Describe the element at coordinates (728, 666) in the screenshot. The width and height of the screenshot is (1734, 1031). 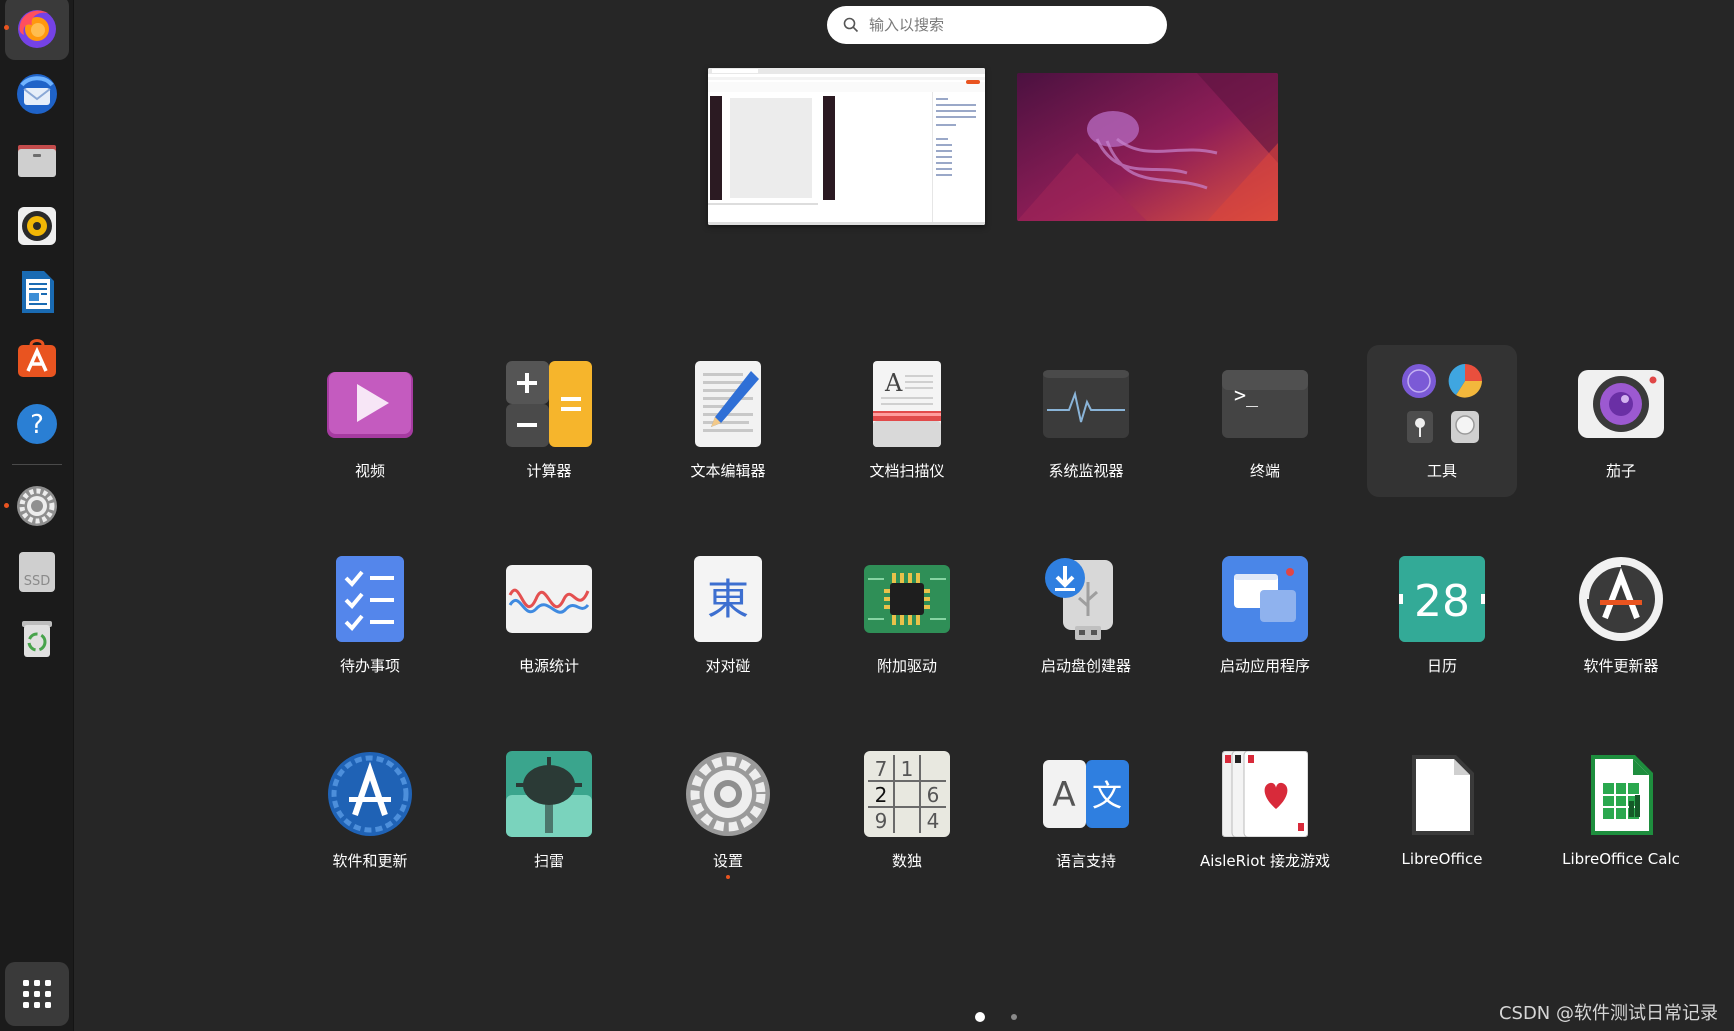
I see `app-label: 对对碰` at that location.